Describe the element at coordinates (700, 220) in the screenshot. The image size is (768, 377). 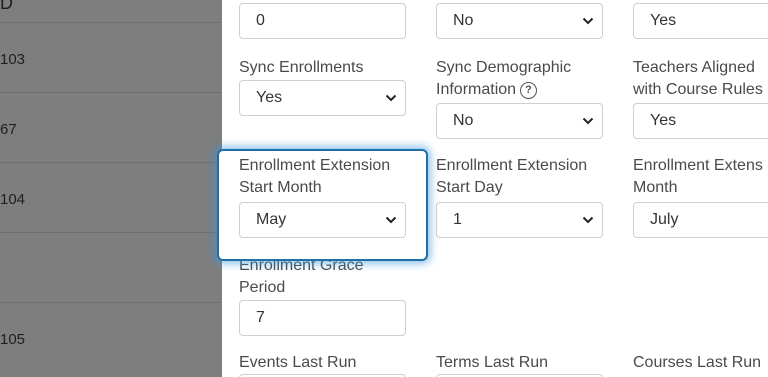
I see `ext-end-month-select: July` at that location.